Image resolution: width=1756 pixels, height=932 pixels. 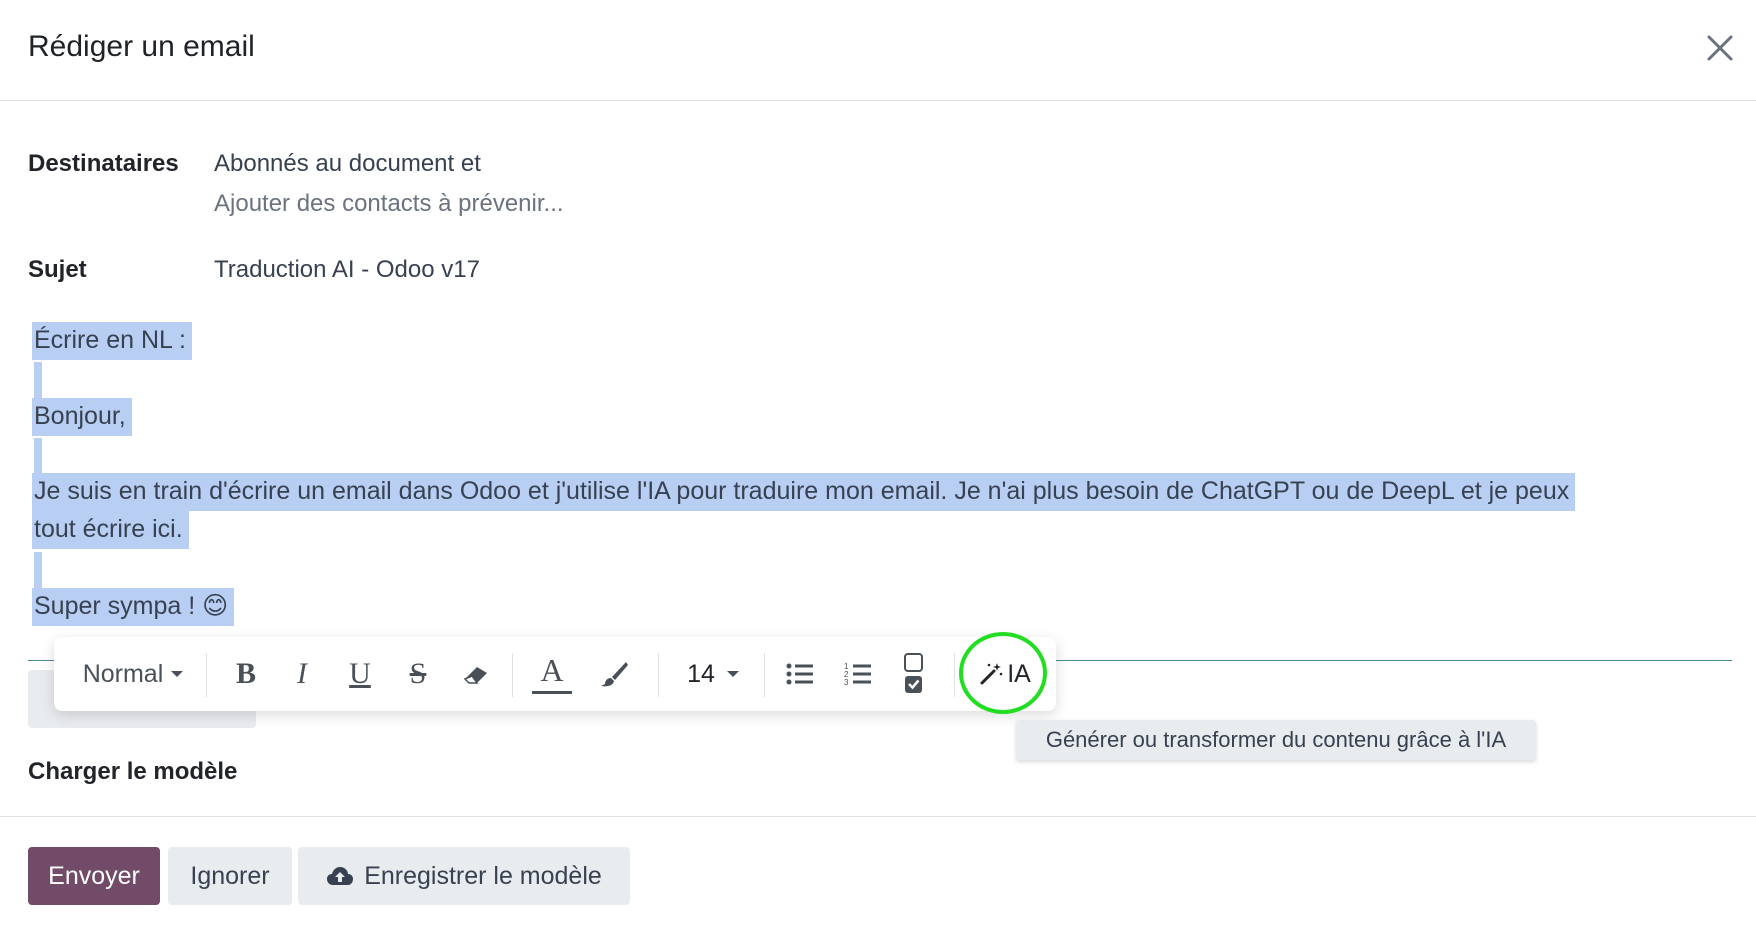 What do you see at coordinates (1720, 48) in the screenshot?
I see `close-icon` at bounding box center [1720, 48].